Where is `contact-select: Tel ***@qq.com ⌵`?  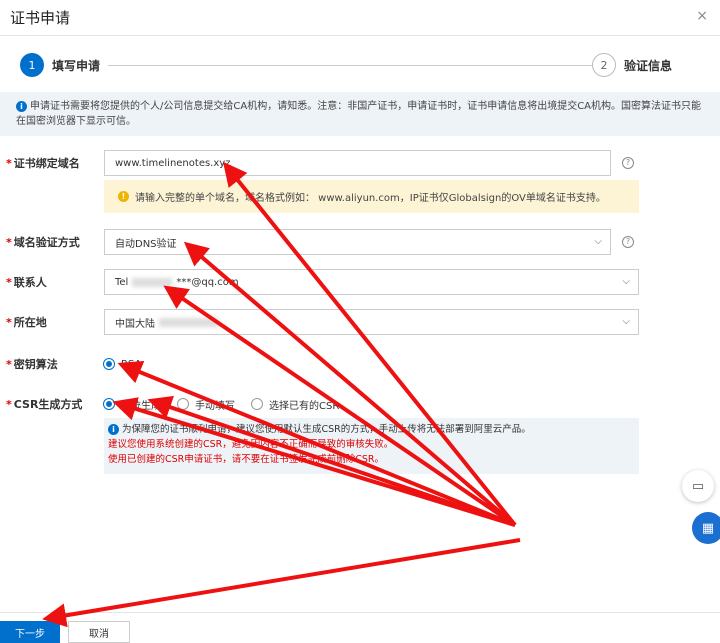
contact-select: Tel ***@qq.com ⌵ is located at coordinates (371, 282).